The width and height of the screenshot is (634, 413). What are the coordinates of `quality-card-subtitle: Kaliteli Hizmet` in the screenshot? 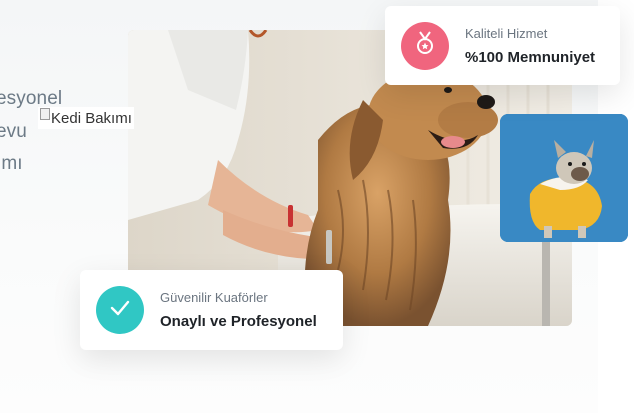 It's located at (506, 33).